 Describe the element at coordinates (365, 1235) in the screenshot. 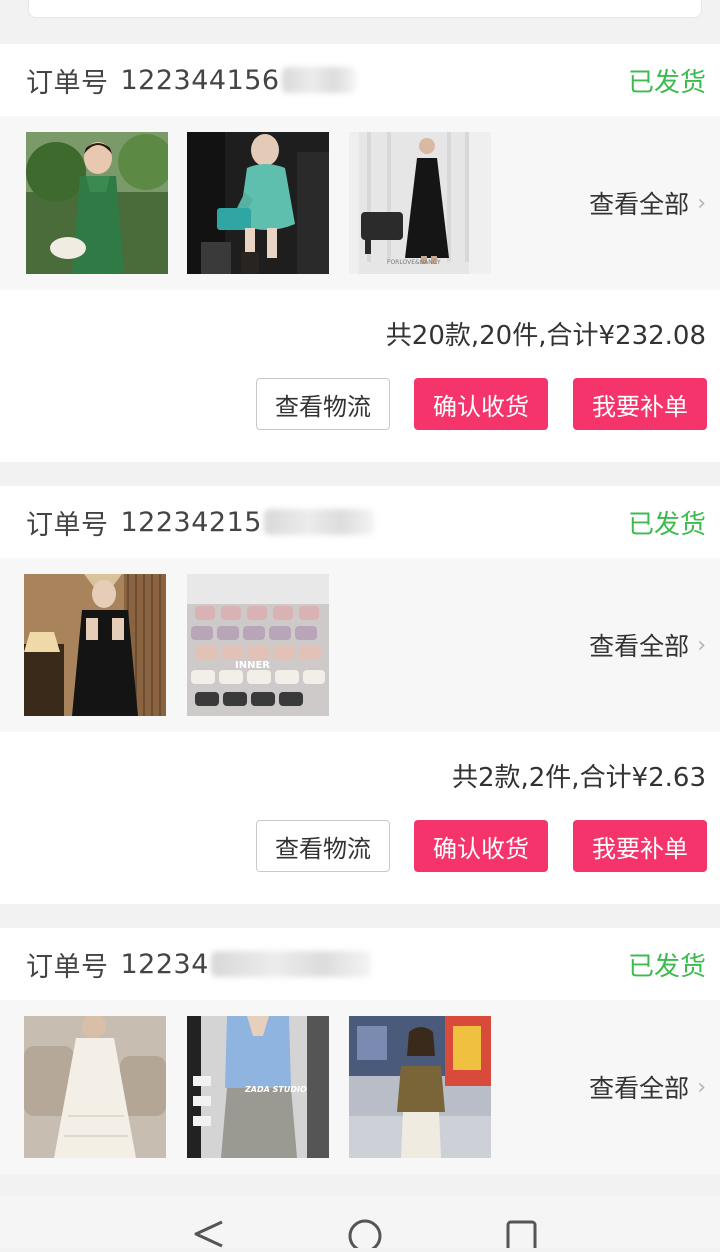

I see `home-circle-icon` at that location.